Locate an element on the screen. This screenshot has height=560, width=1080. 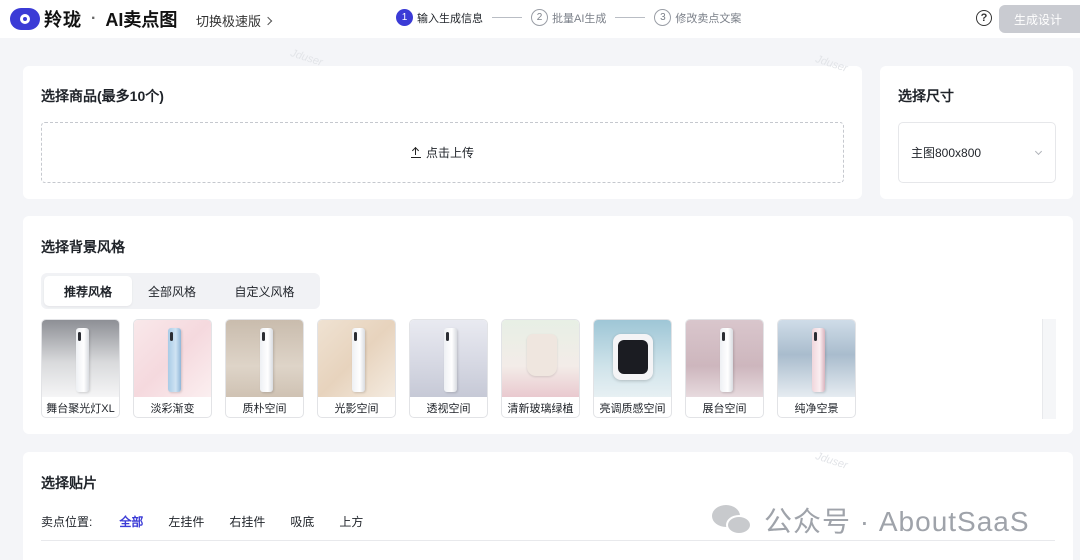
tab-recommended: 推荐风格 is located at coordinates (88, 291).